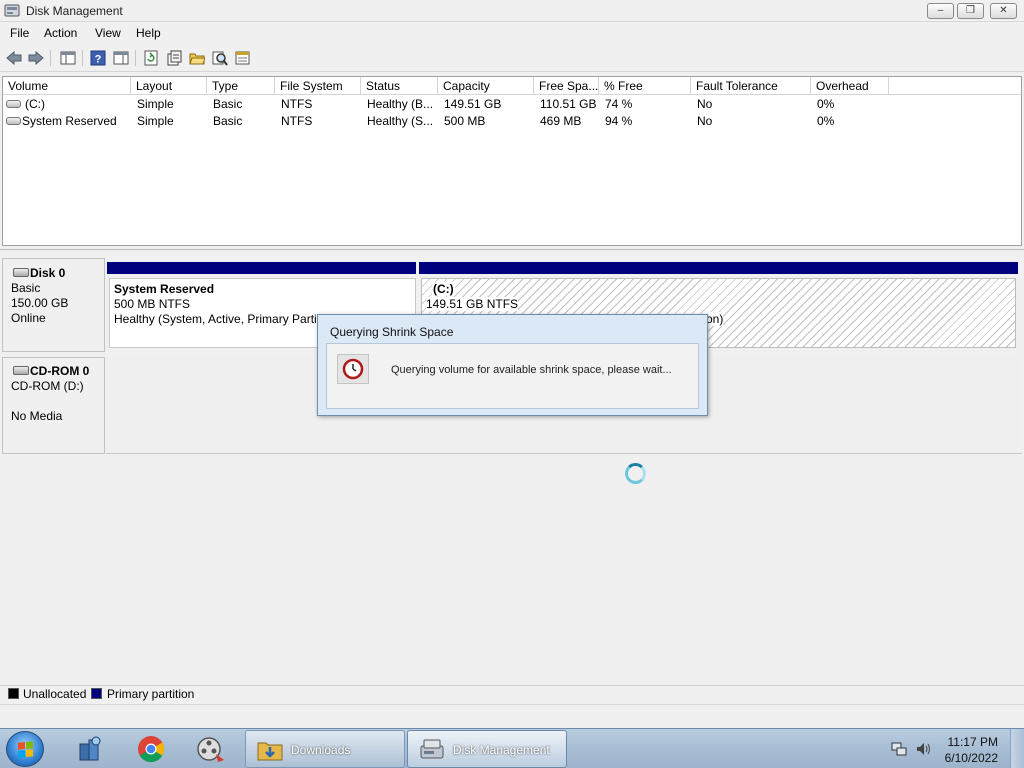 This screenshot has width=1024, height=768. I want to click on hard-disk-icon, so click(21, 272).